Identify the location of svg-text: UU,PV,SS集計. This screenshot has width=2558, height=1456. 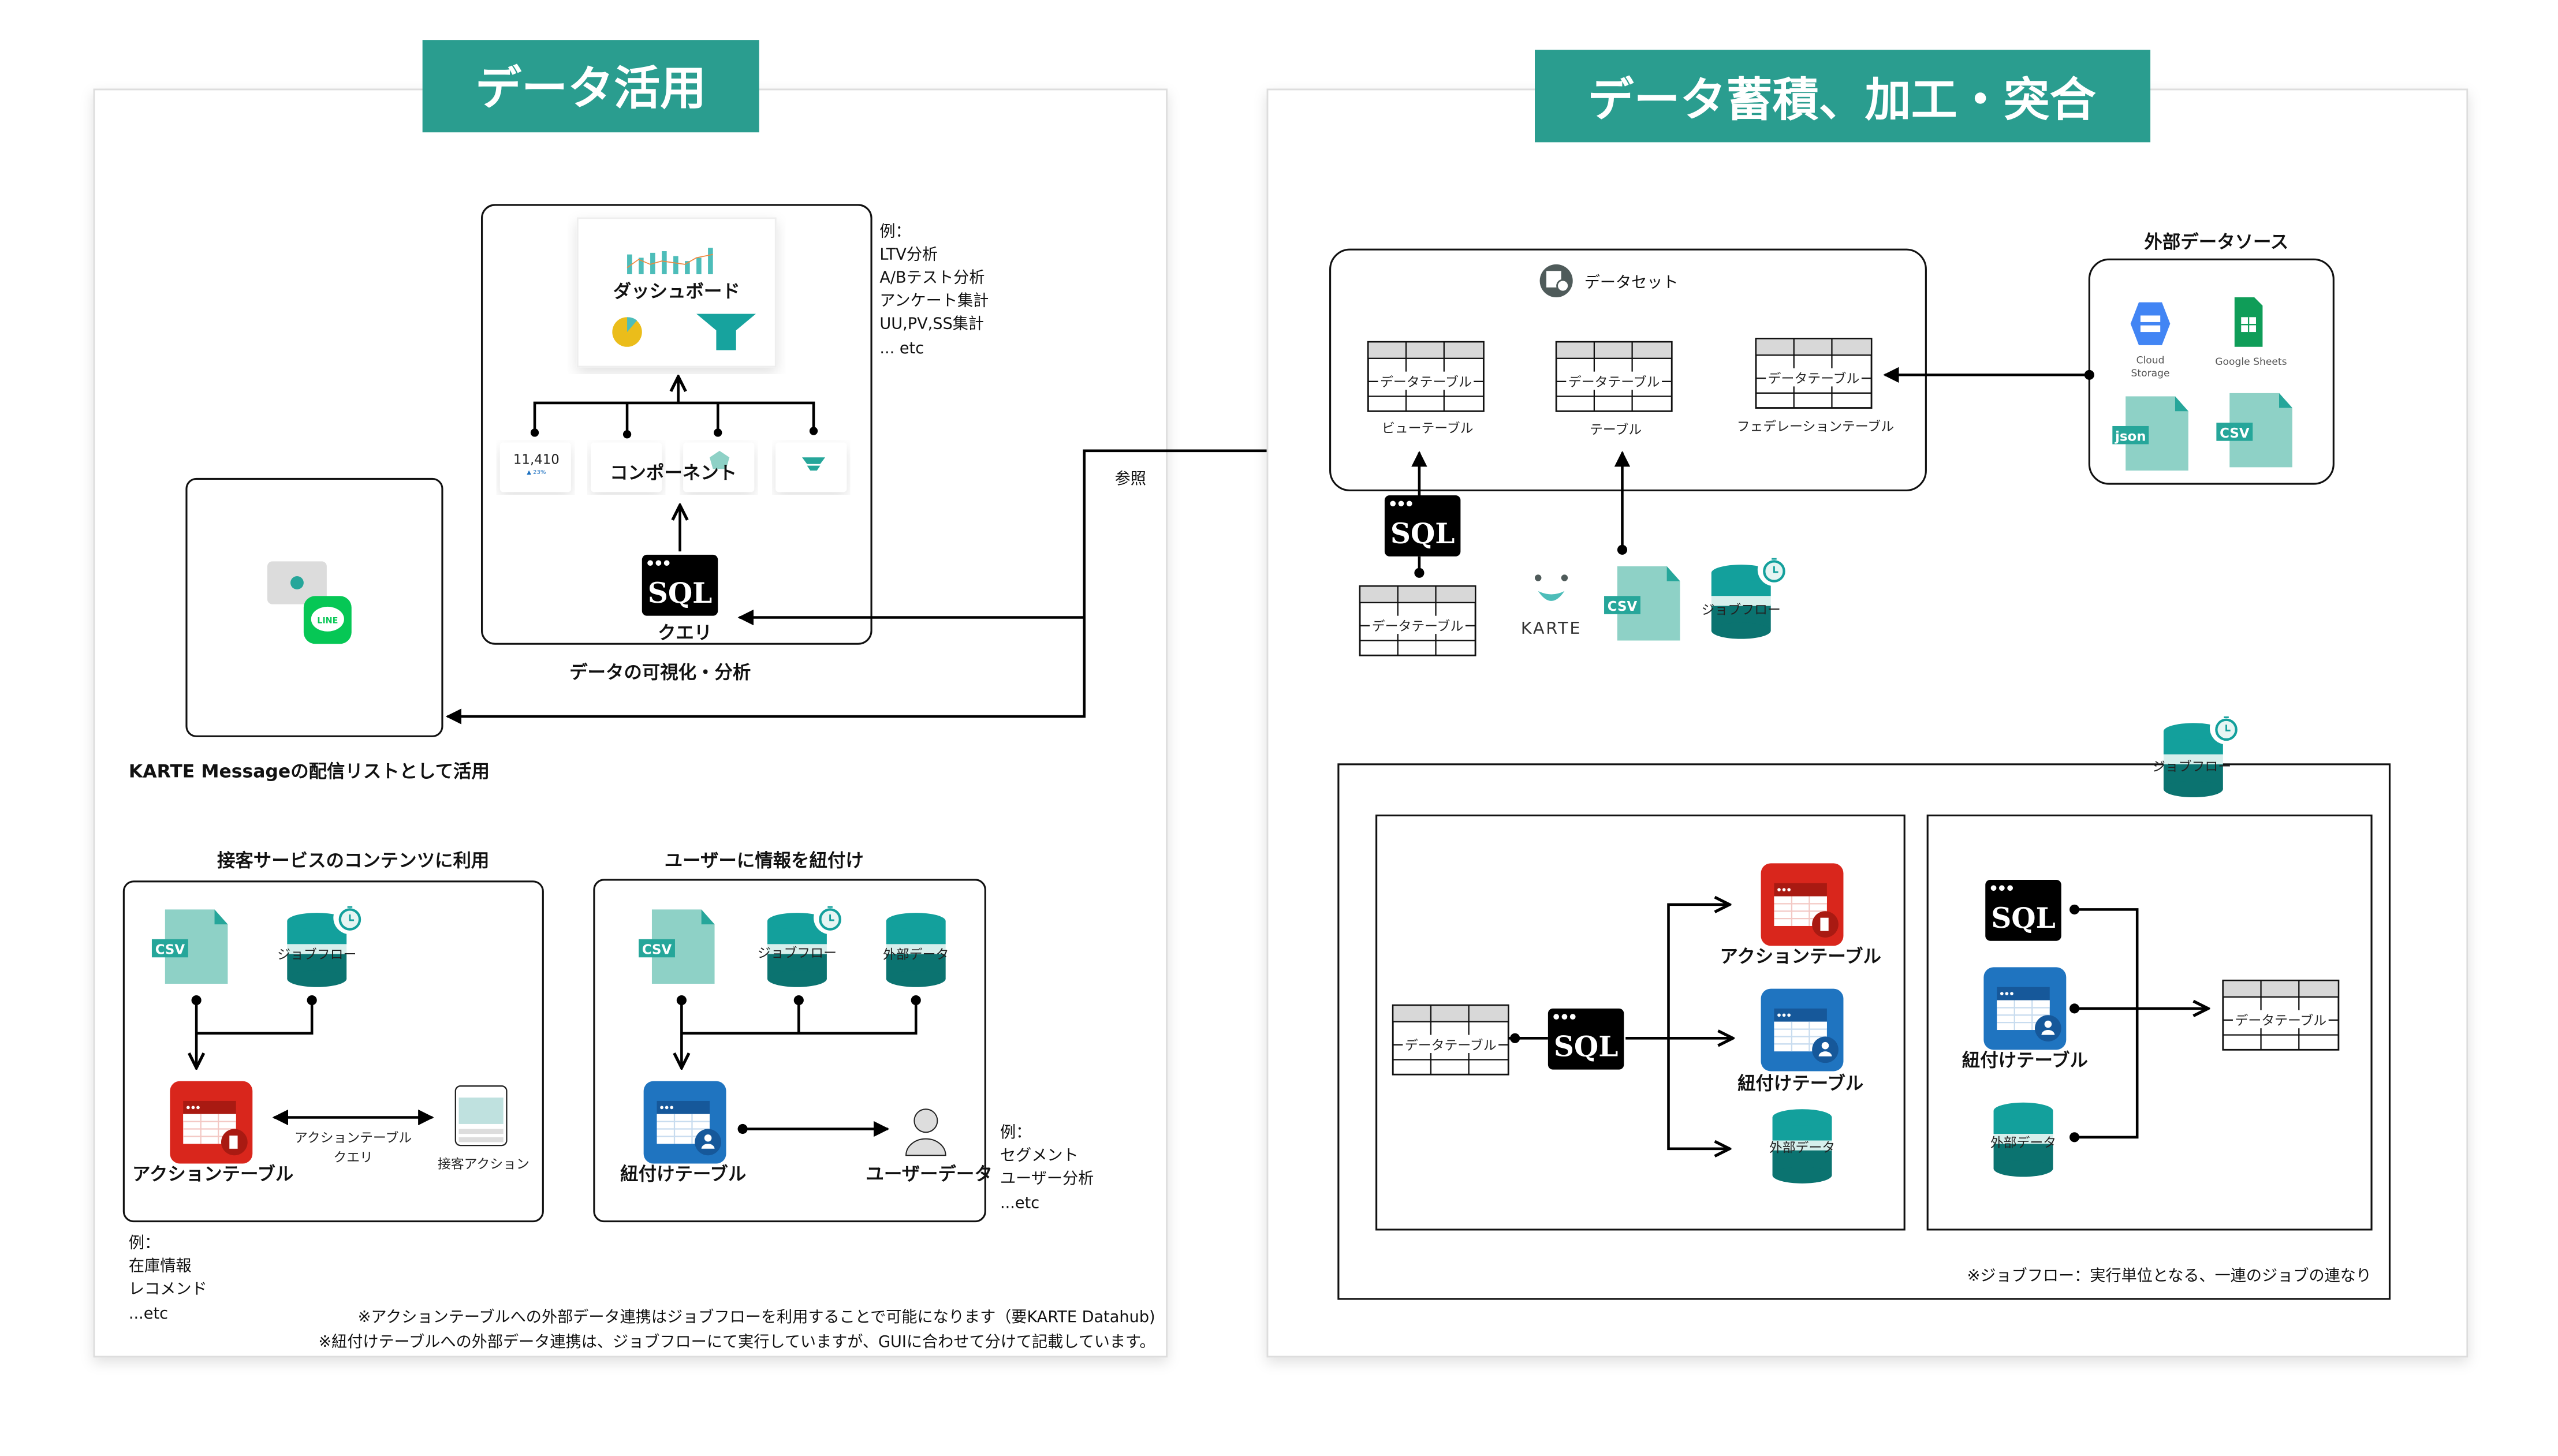
(931, 324).